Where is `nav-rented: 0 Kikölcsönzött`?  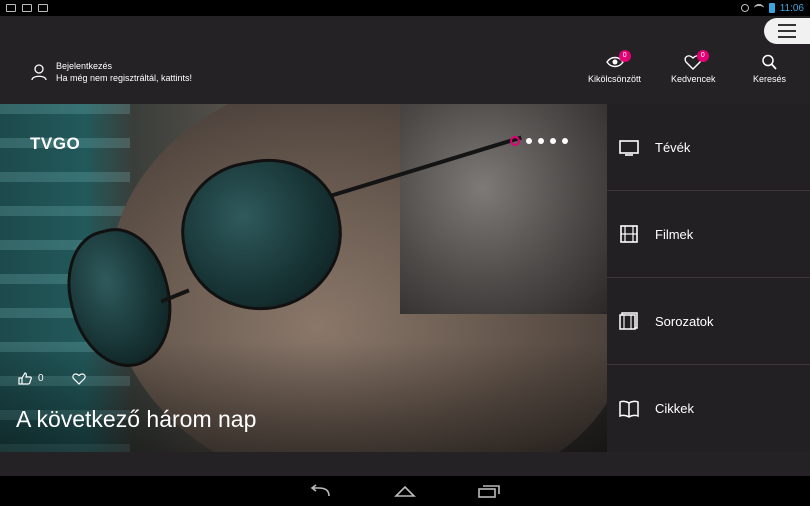
nav-rented: 0 Kikölcsönzött is located at coordinates (615, 67).